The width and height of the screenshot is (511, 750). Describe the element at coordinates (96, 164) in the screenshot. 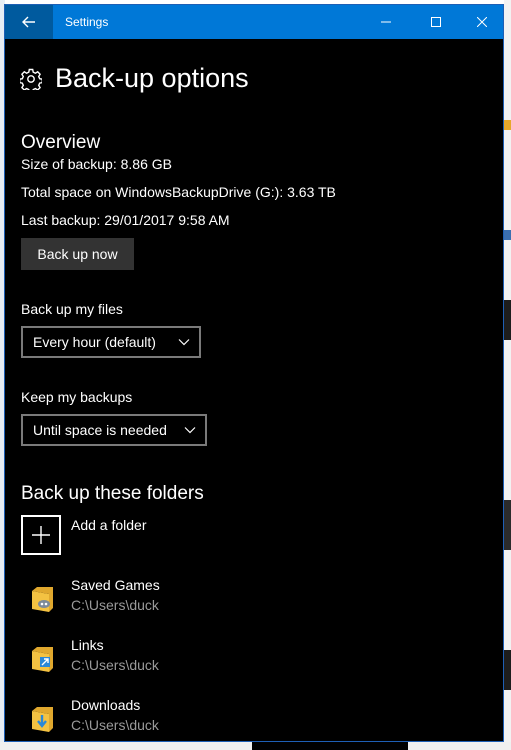

I see `size-of-backup-text: Size of backup: 8.86 GB` at that location.